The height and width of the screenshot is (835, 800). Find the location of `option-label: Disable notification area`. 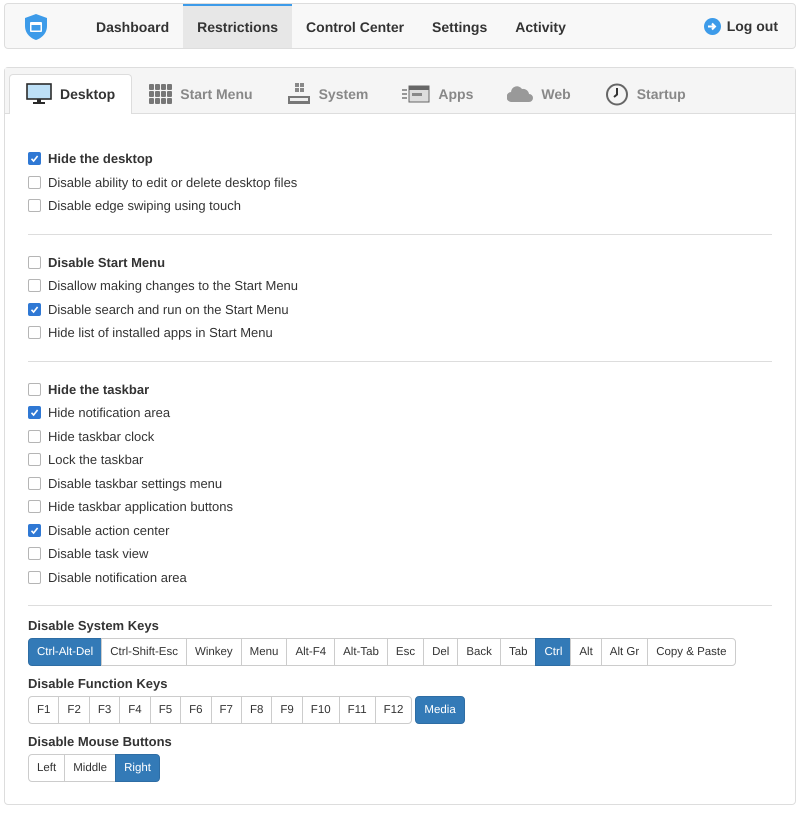

option-label: Disable notification area is located at coordinates (117, 577).